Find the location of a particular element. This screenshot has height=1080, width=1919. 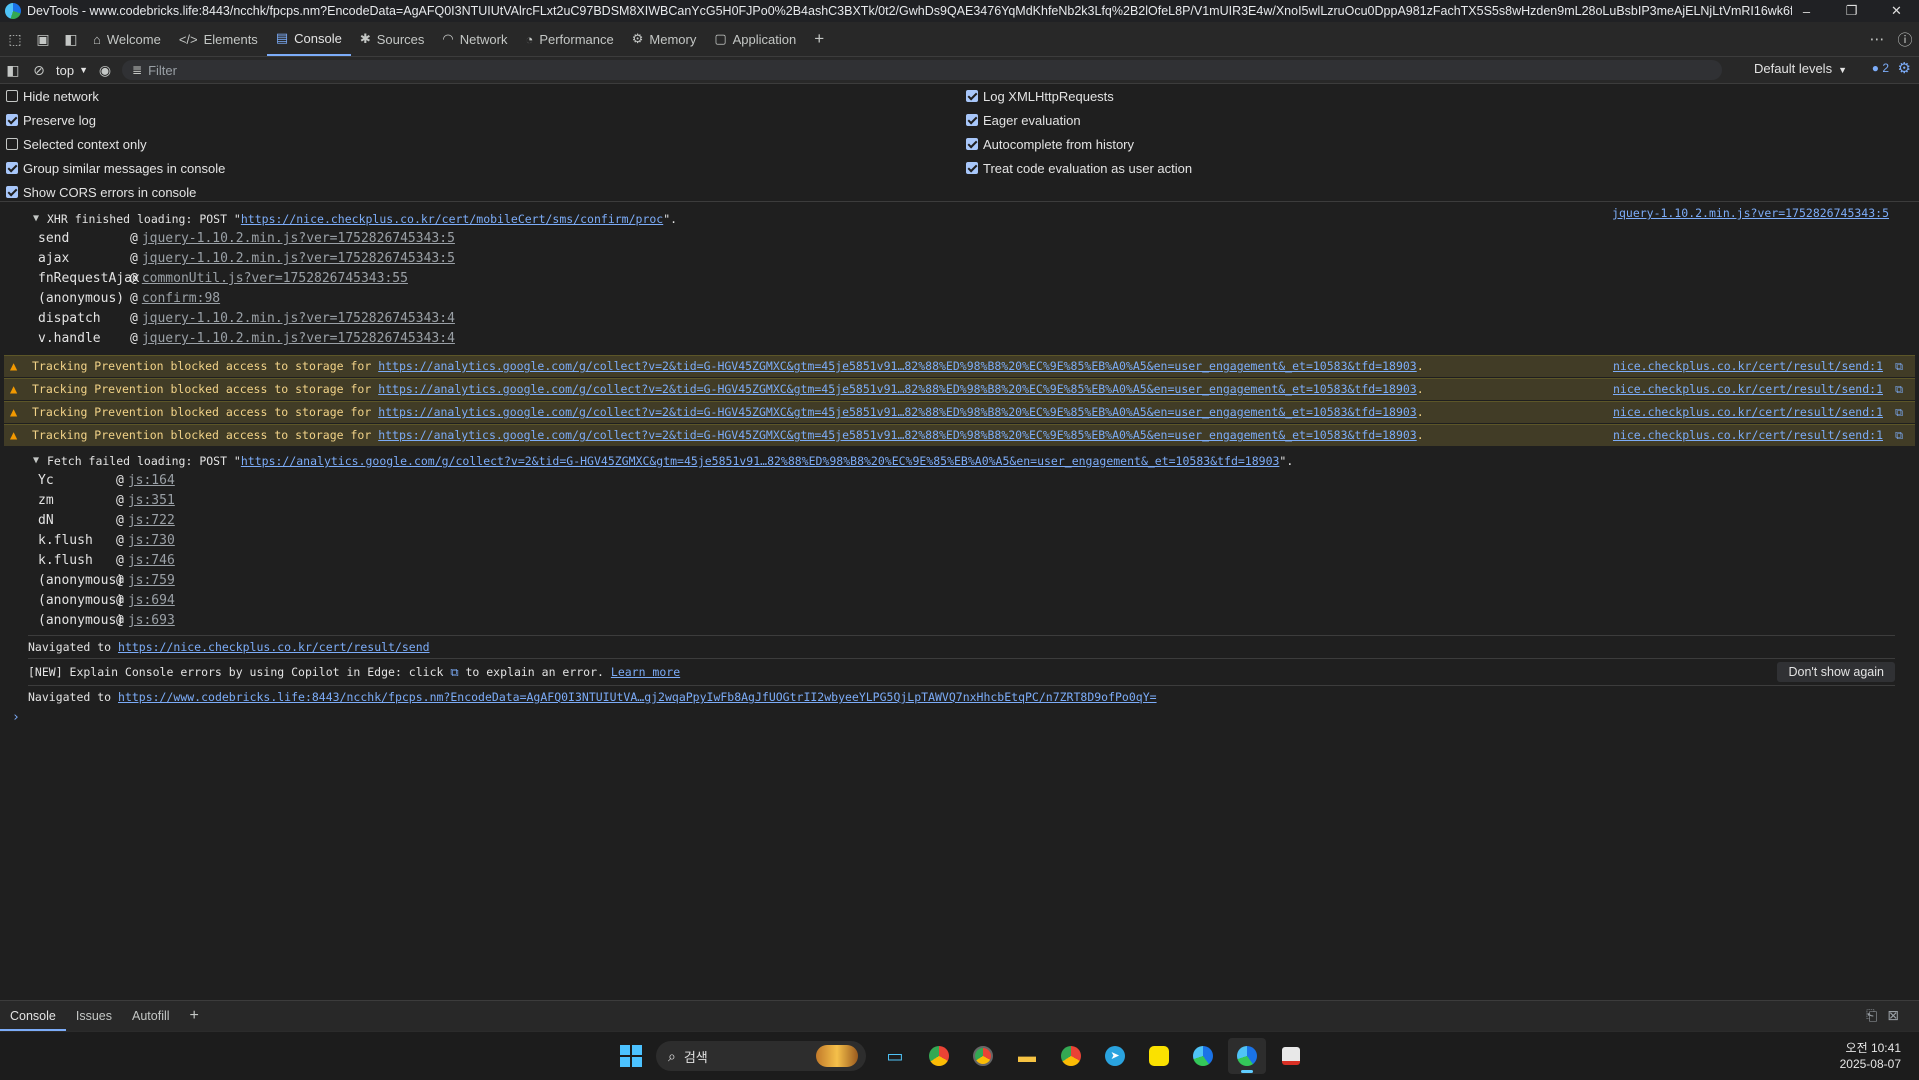

kakaotalk-icon is located at coordinates (1159, 1056).